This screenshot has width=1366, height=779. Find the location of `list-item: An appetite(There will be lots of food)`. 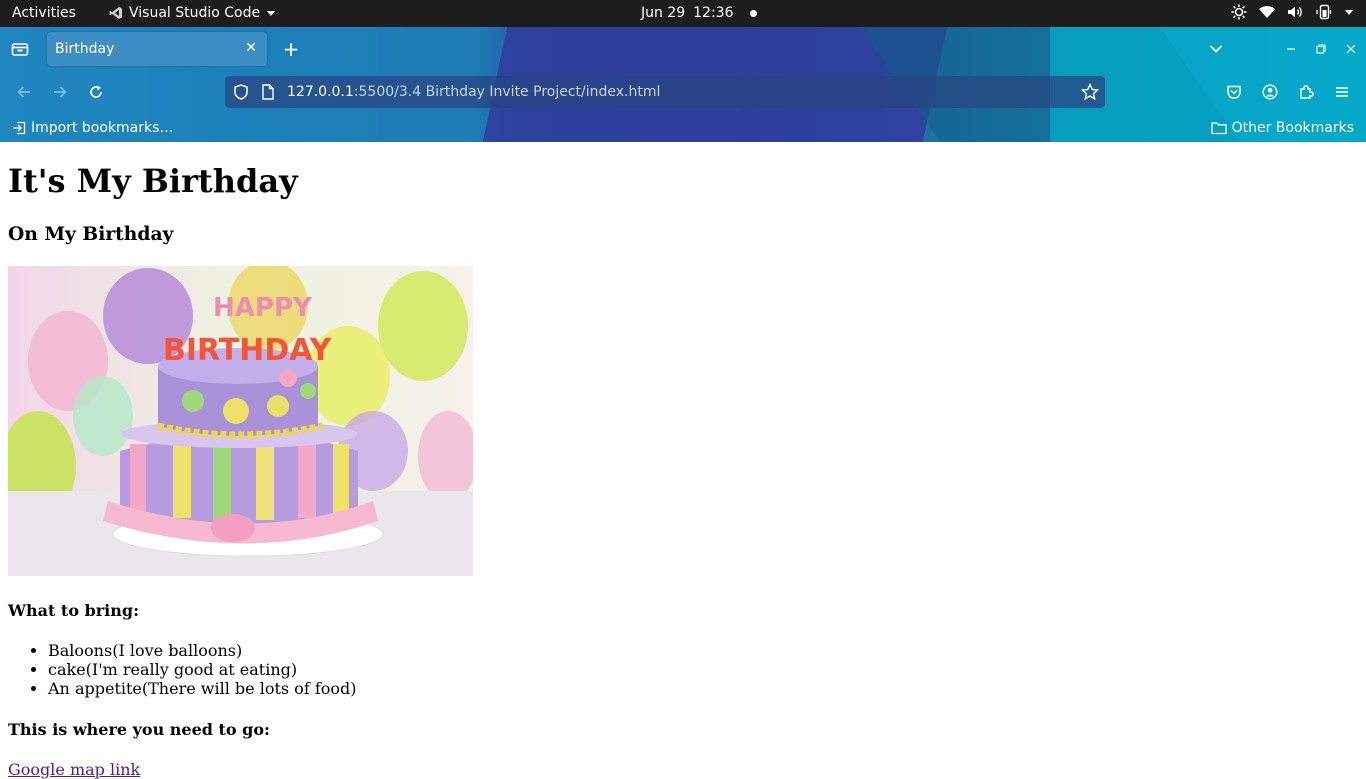

list-item: An appetite(There will be lots of food) is located at coordinates (202, 688).